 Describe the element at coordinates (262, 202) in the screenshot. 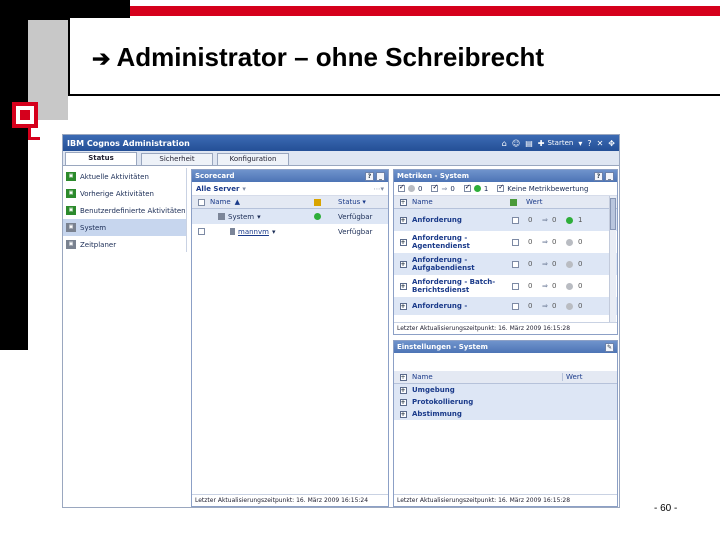

I see `column-name: Name ▲` at that location.